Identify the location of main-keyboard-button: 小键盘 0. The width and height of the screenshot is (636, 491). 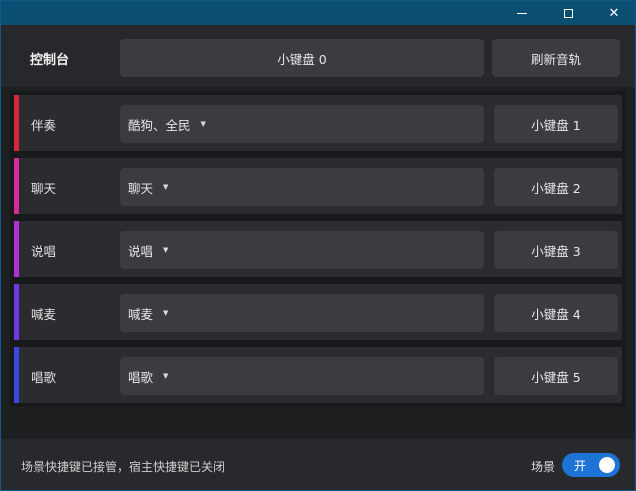
(302, 58).